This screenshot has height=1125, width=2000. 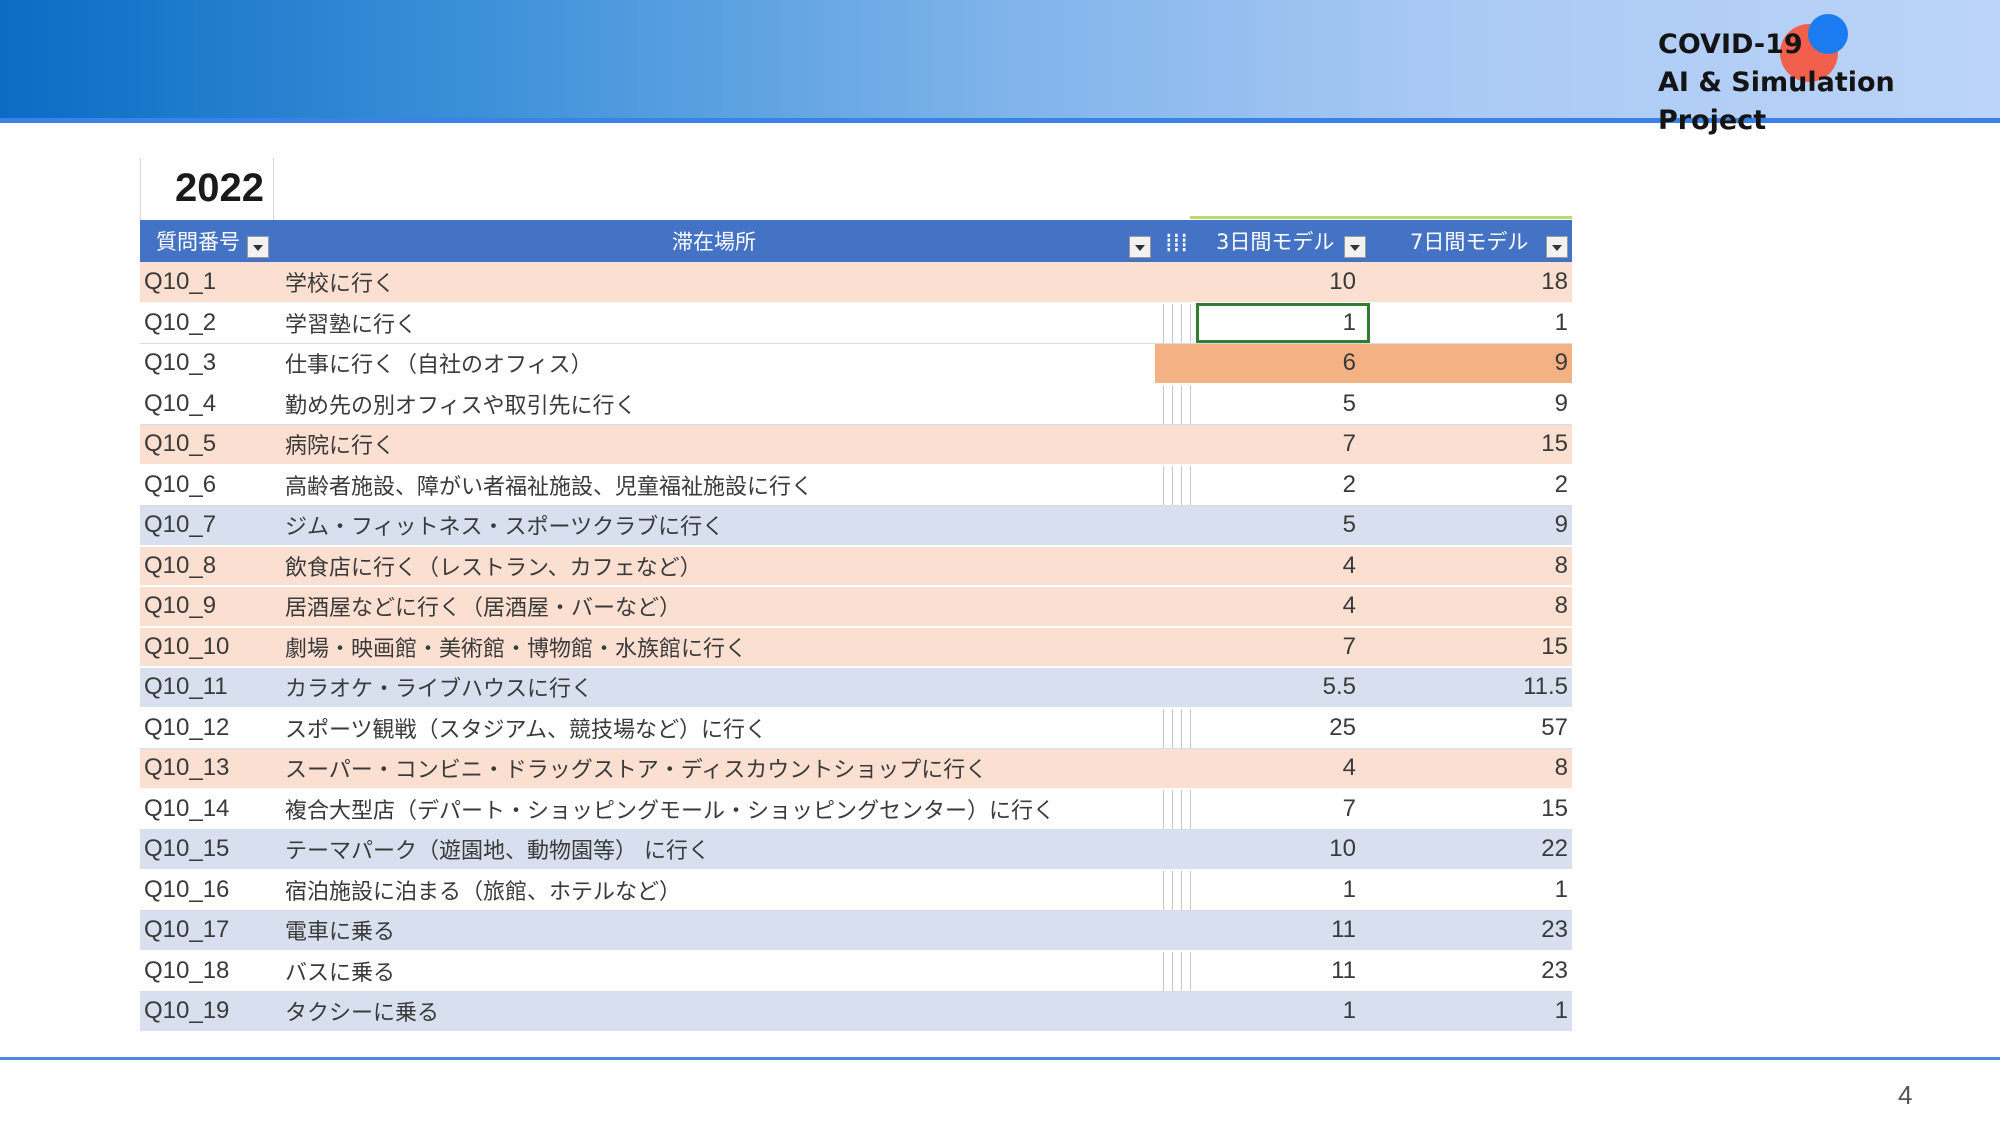 What do you see at coordinates (714, 566) in the screenshot?
I see `location-cell: 飲食店に行く（レストラン、カフェなど）` at bounding box center [714, 566].